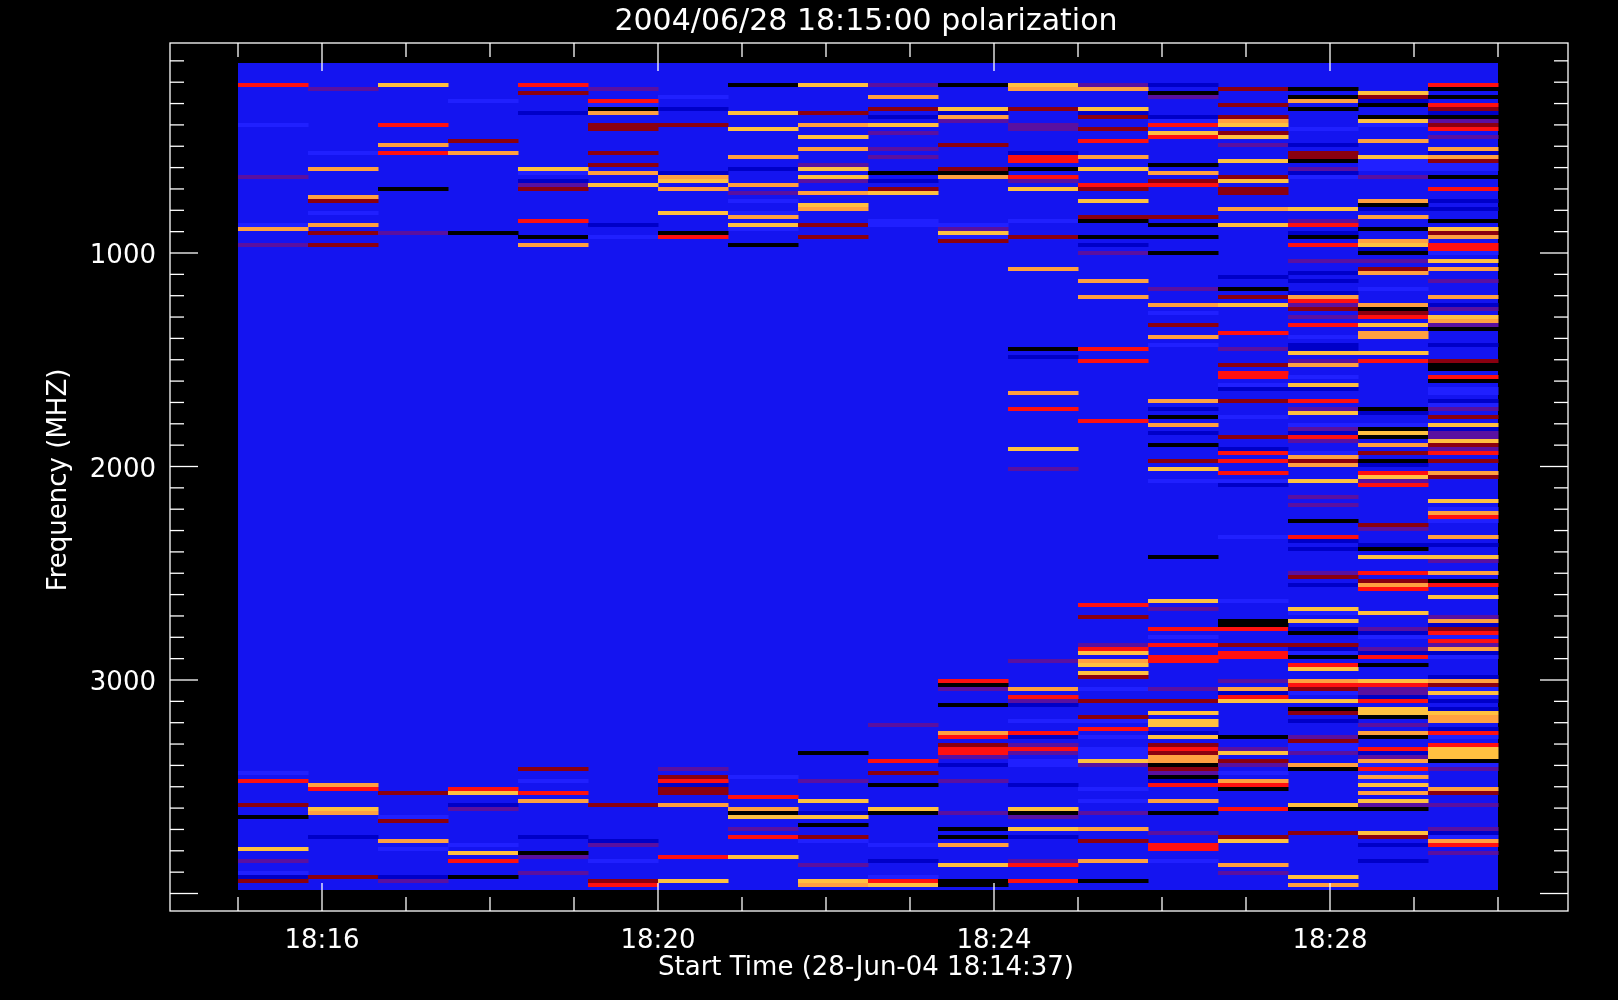  I want to click on tick-label: 18:24, so click(994, 939).